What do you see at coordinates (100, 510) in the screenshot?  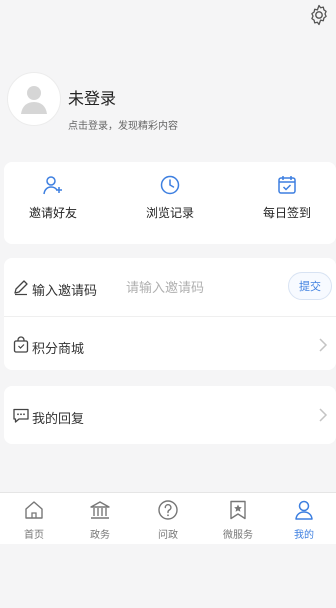 I see `government-building-icon` at bounding box center [100, 510].